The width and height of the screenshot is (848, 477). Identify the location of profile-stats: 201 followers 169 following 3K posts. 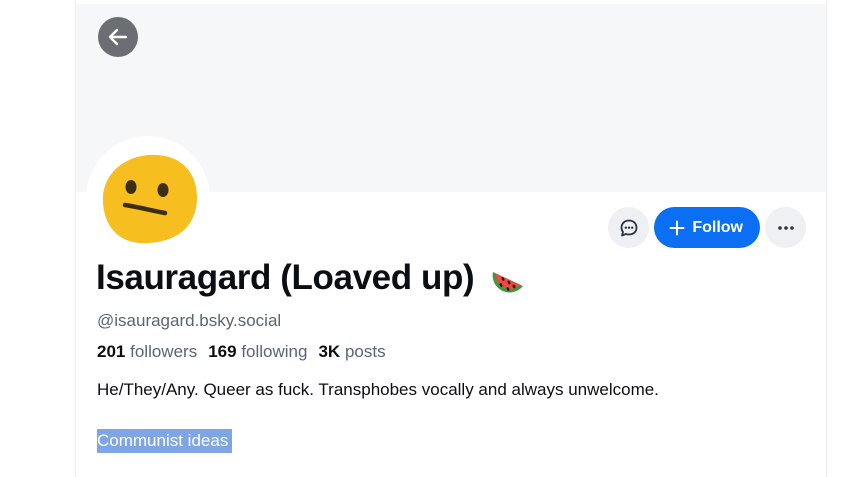
(241, 352).